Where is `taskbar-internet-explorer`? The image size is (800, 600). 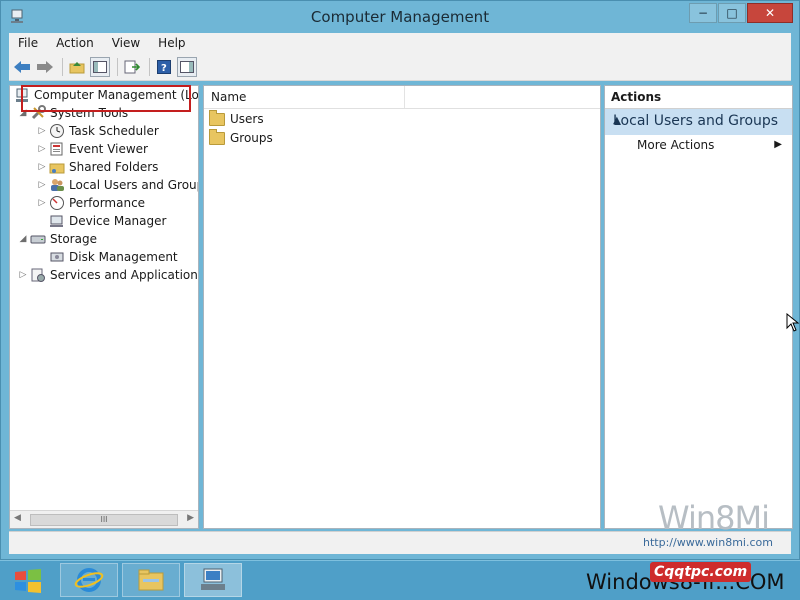
taskbar-internet-explorer is located at coordinates (89, 580).